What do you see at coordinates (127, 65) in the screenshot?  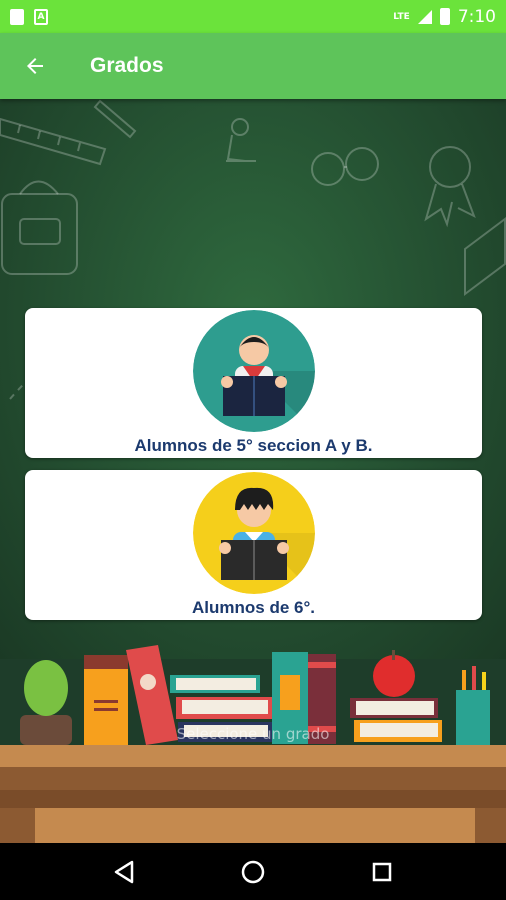 I see `page-title: Grados` at bounding box center [127, 65].